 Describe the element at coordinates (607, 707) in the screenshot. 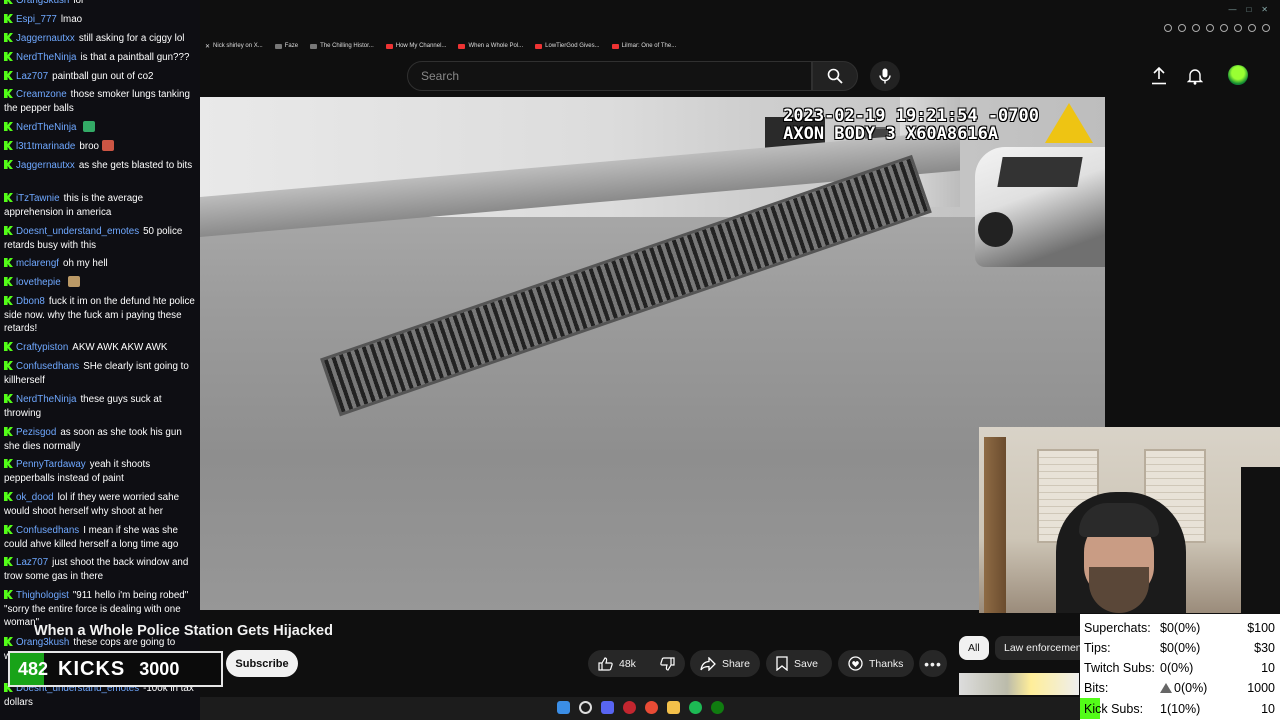

I see `discord-icon` at that location.